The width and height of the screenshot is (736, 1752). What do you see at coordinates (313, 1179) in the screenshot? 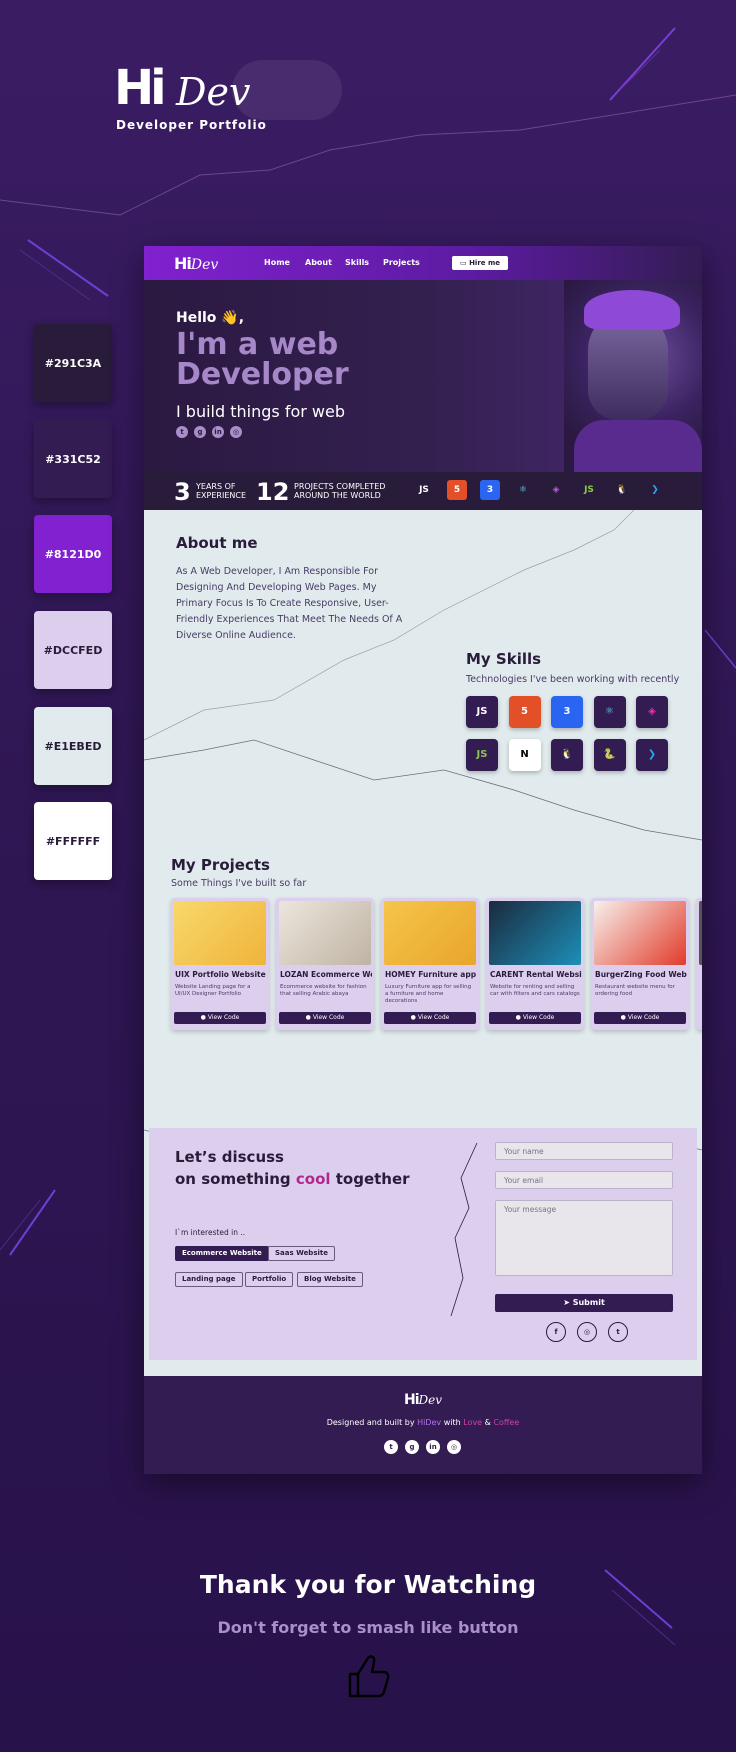
I see `contact-heading-cool: cool` at bounding box center [313, 1179].